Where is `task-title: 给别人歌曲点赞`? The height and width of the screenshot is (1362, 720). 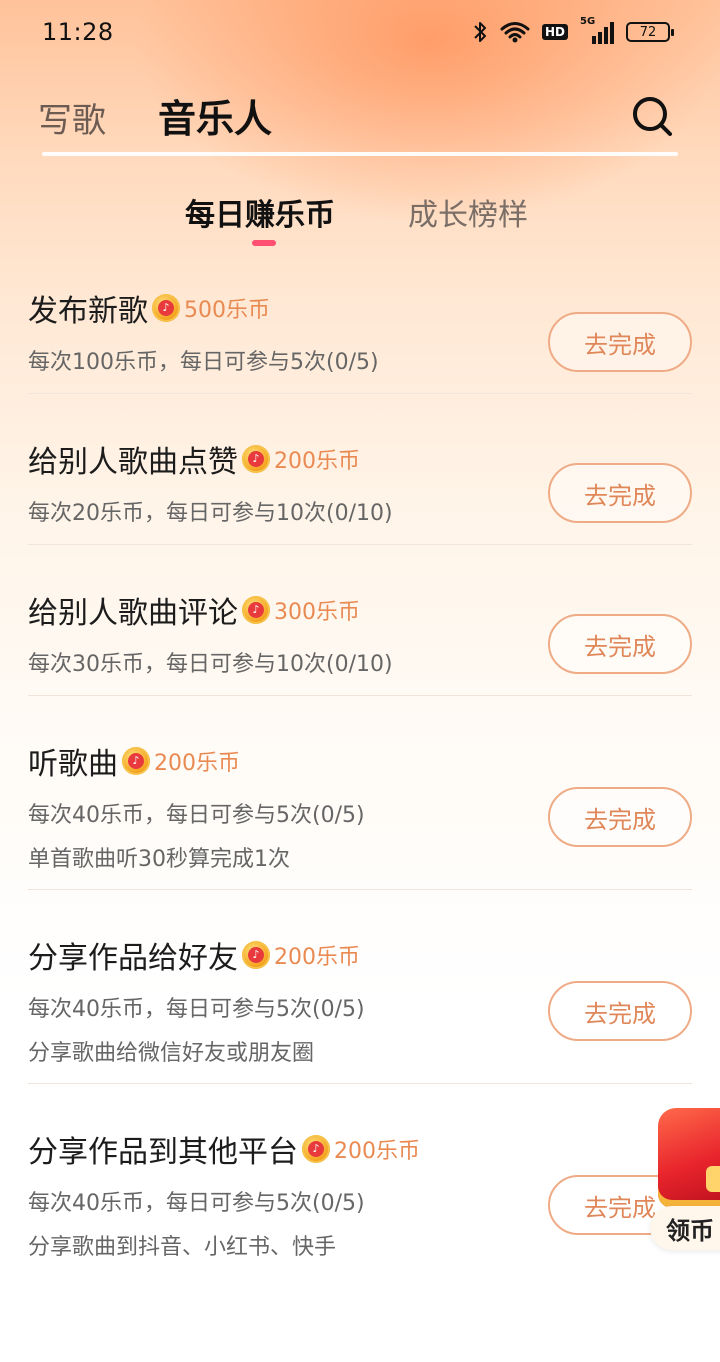
task-title: 给别人歌曲点赞 is located at coordinates (133, 462).